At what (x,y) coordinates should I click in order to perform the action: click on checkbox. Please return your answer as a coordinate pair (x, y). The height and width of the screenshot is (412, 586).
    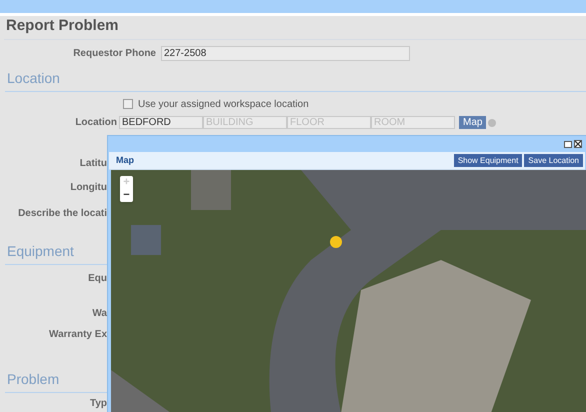
    Looking at the image, I should click on (128, 104).